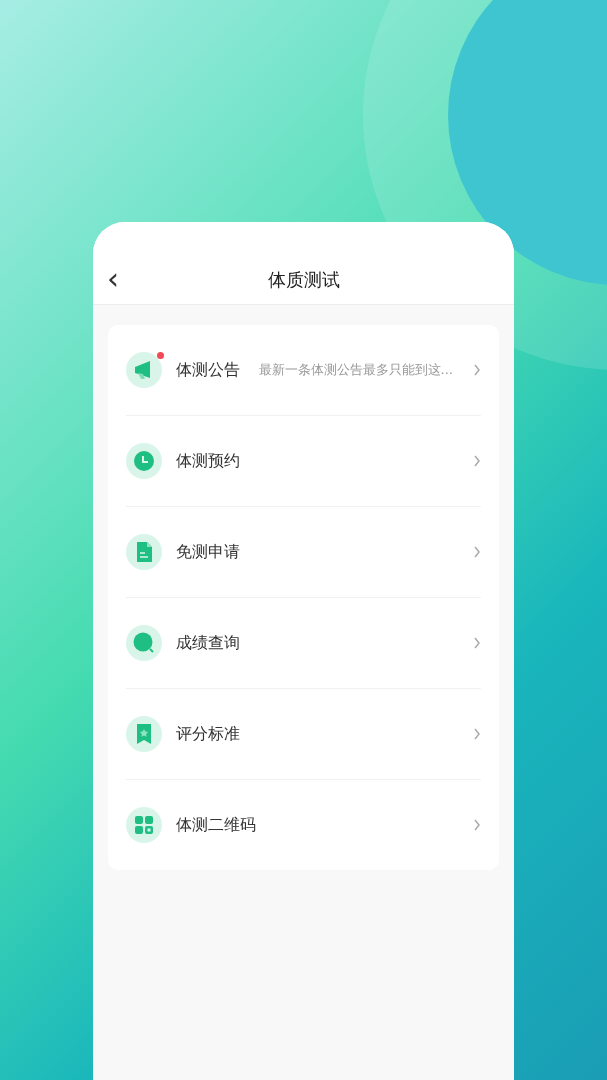  Describe the element at coordinates (144, 734) in the screenshot. I see `bookmark-icon` at that location.